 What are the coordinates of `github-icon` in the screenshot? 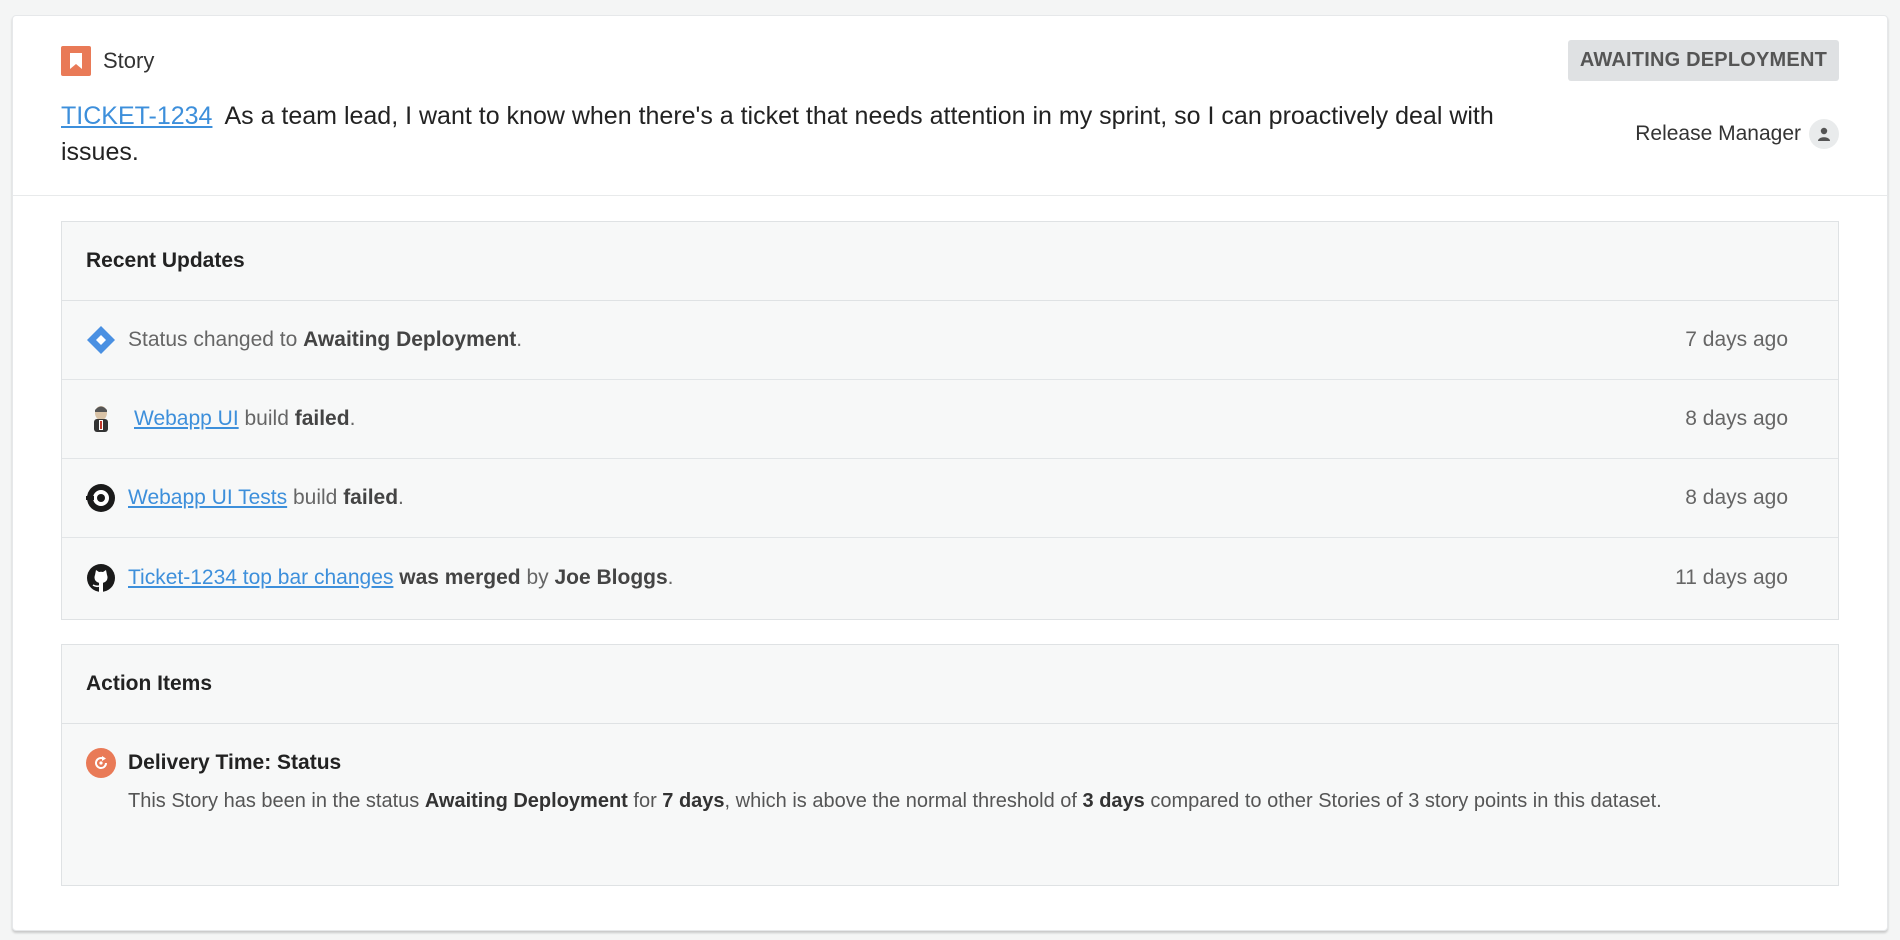 It's located at (101, 578).